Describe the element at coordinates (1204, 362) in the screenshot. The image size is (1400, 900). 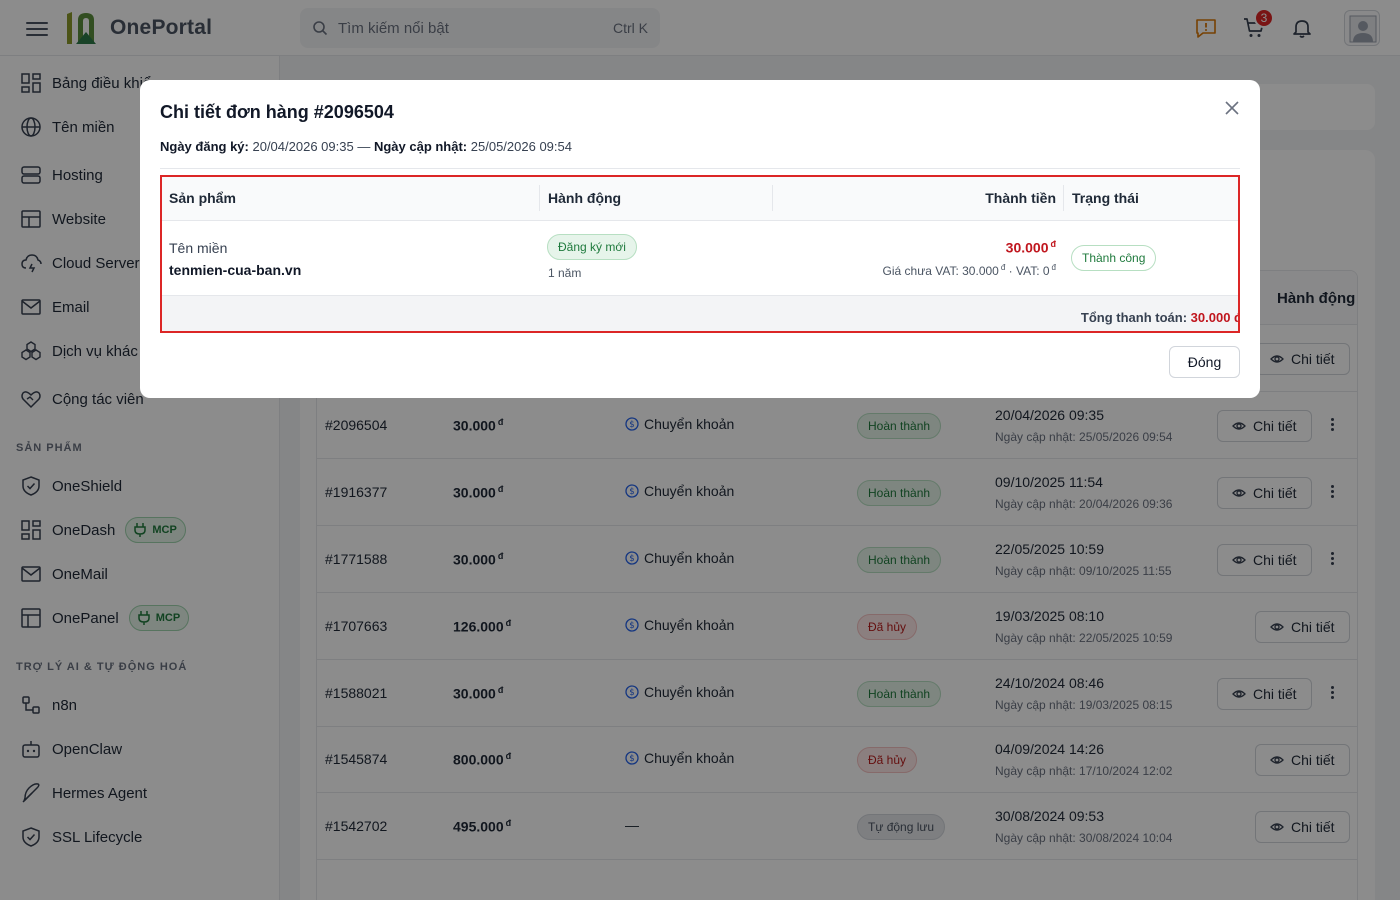
I see `close-button: Đóng` at that location.